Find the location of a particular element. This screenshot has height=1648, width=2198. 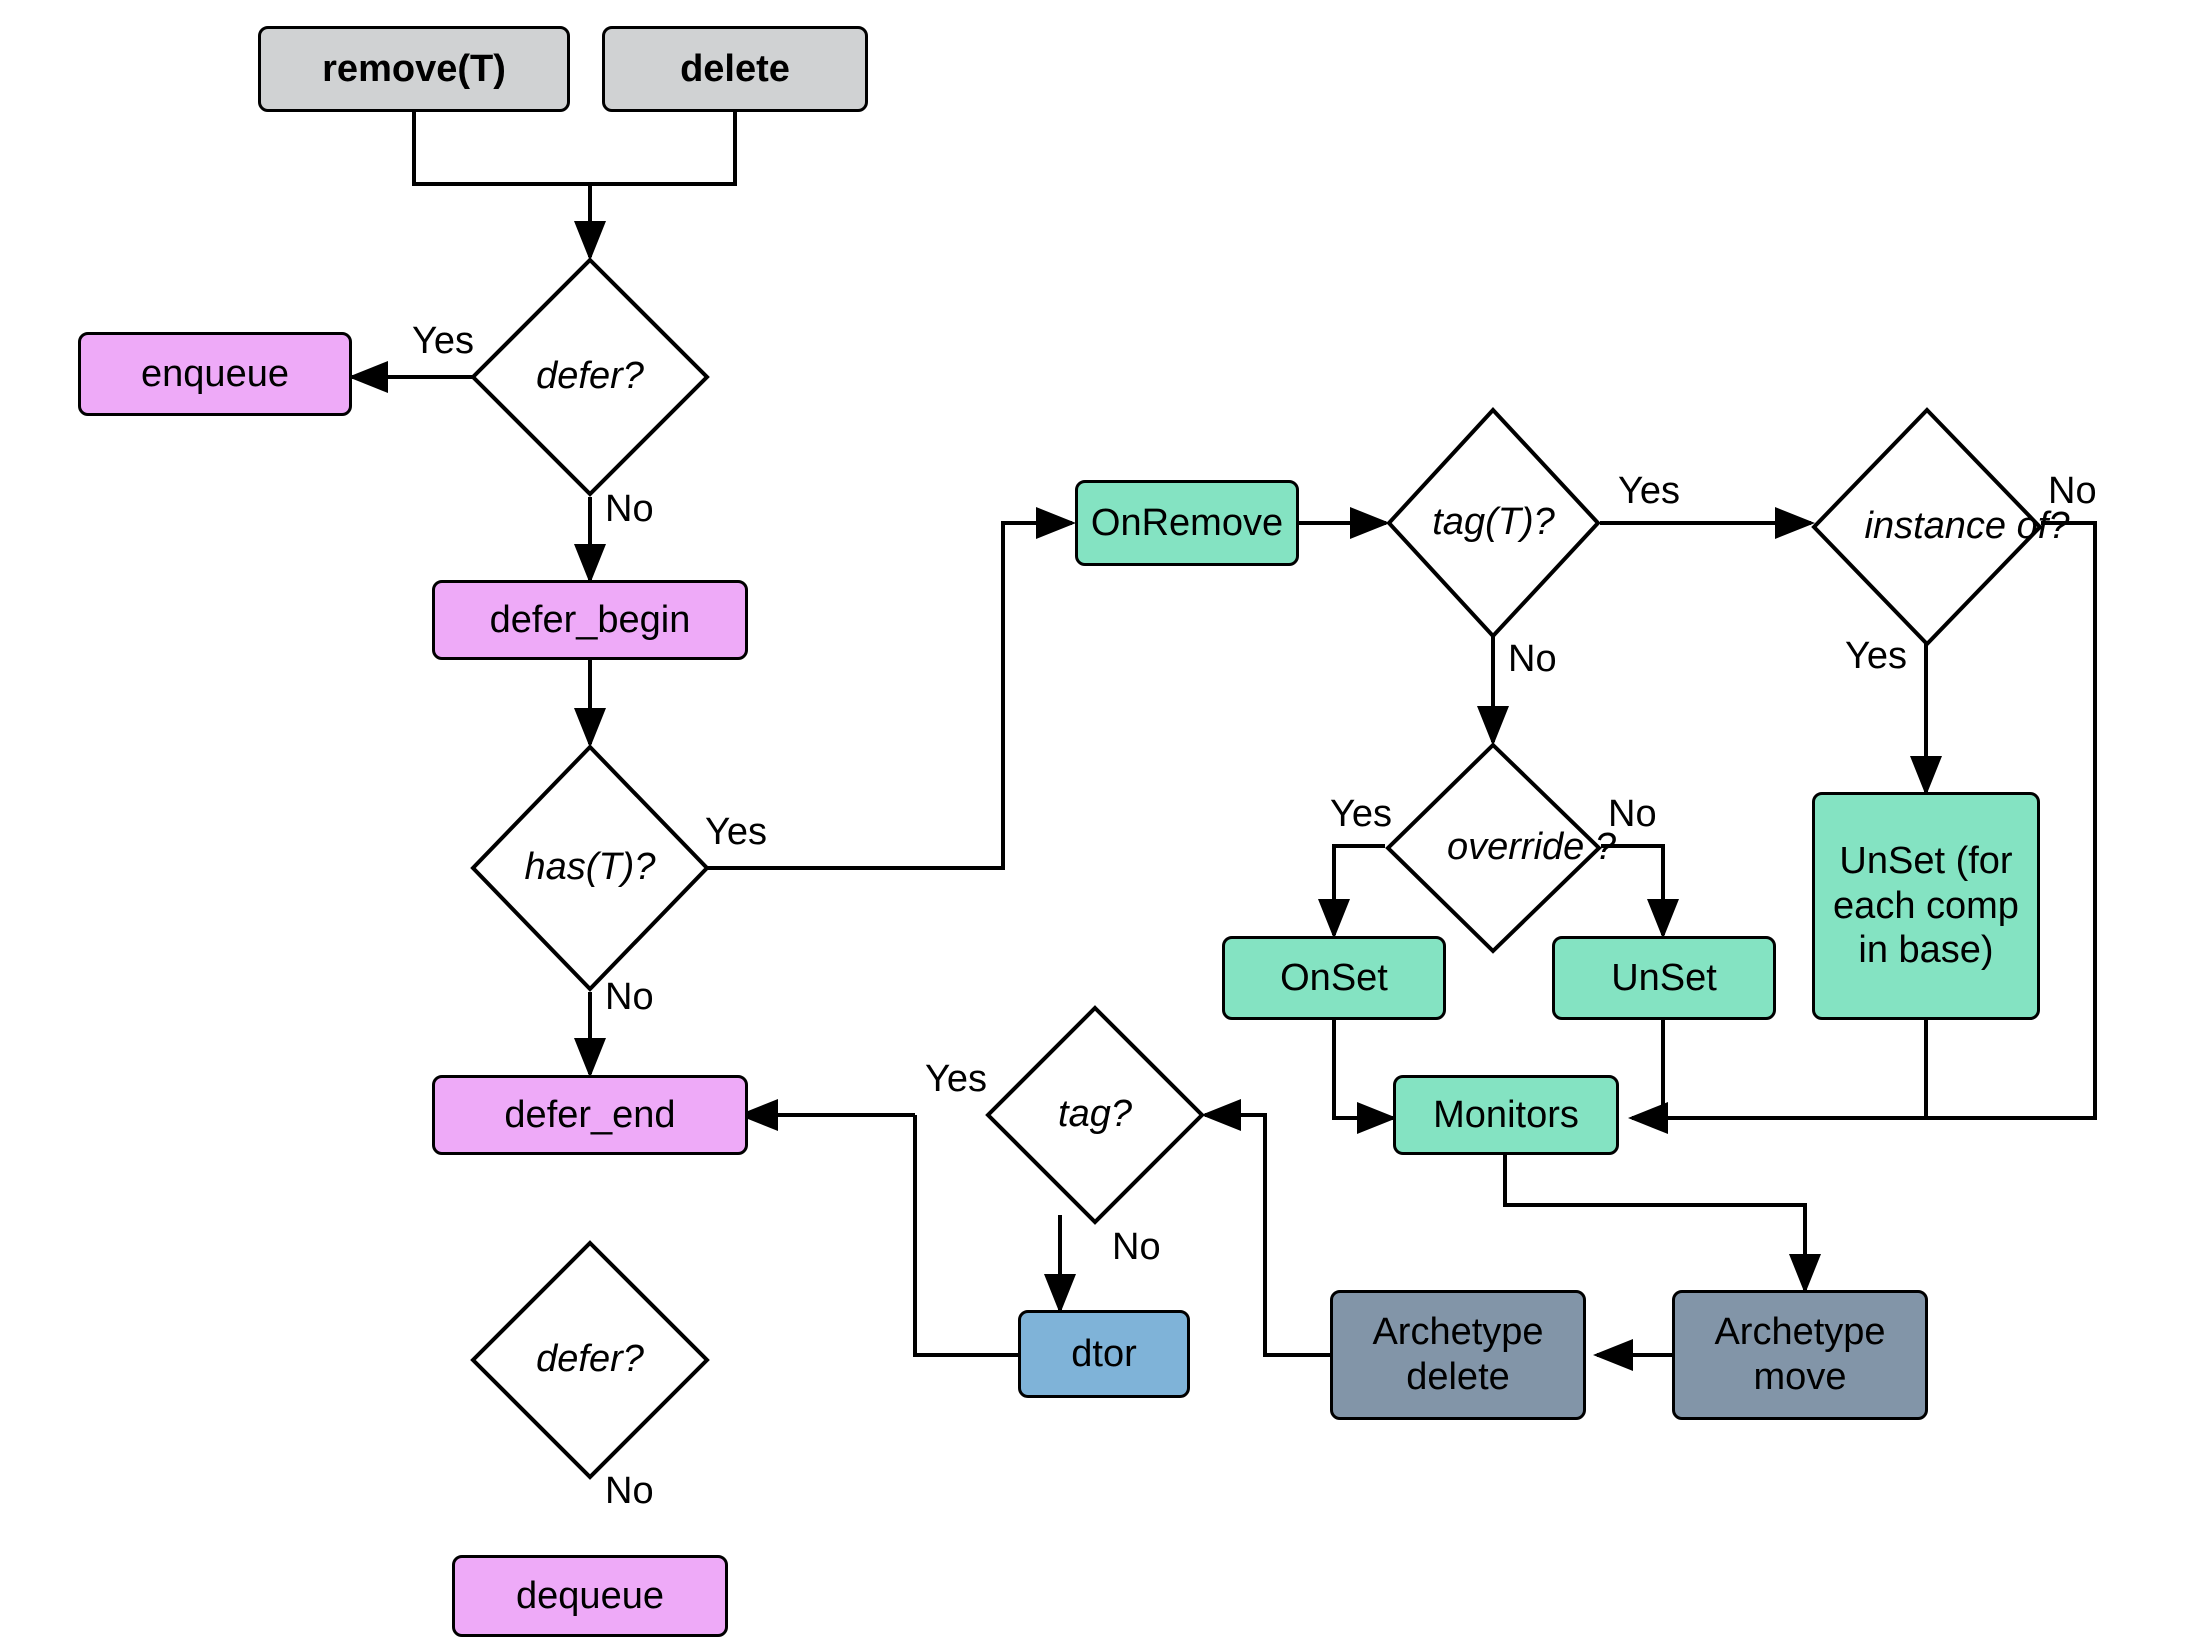

decision-tag-t: tag(T)? is located at coordinates (1493, 523).